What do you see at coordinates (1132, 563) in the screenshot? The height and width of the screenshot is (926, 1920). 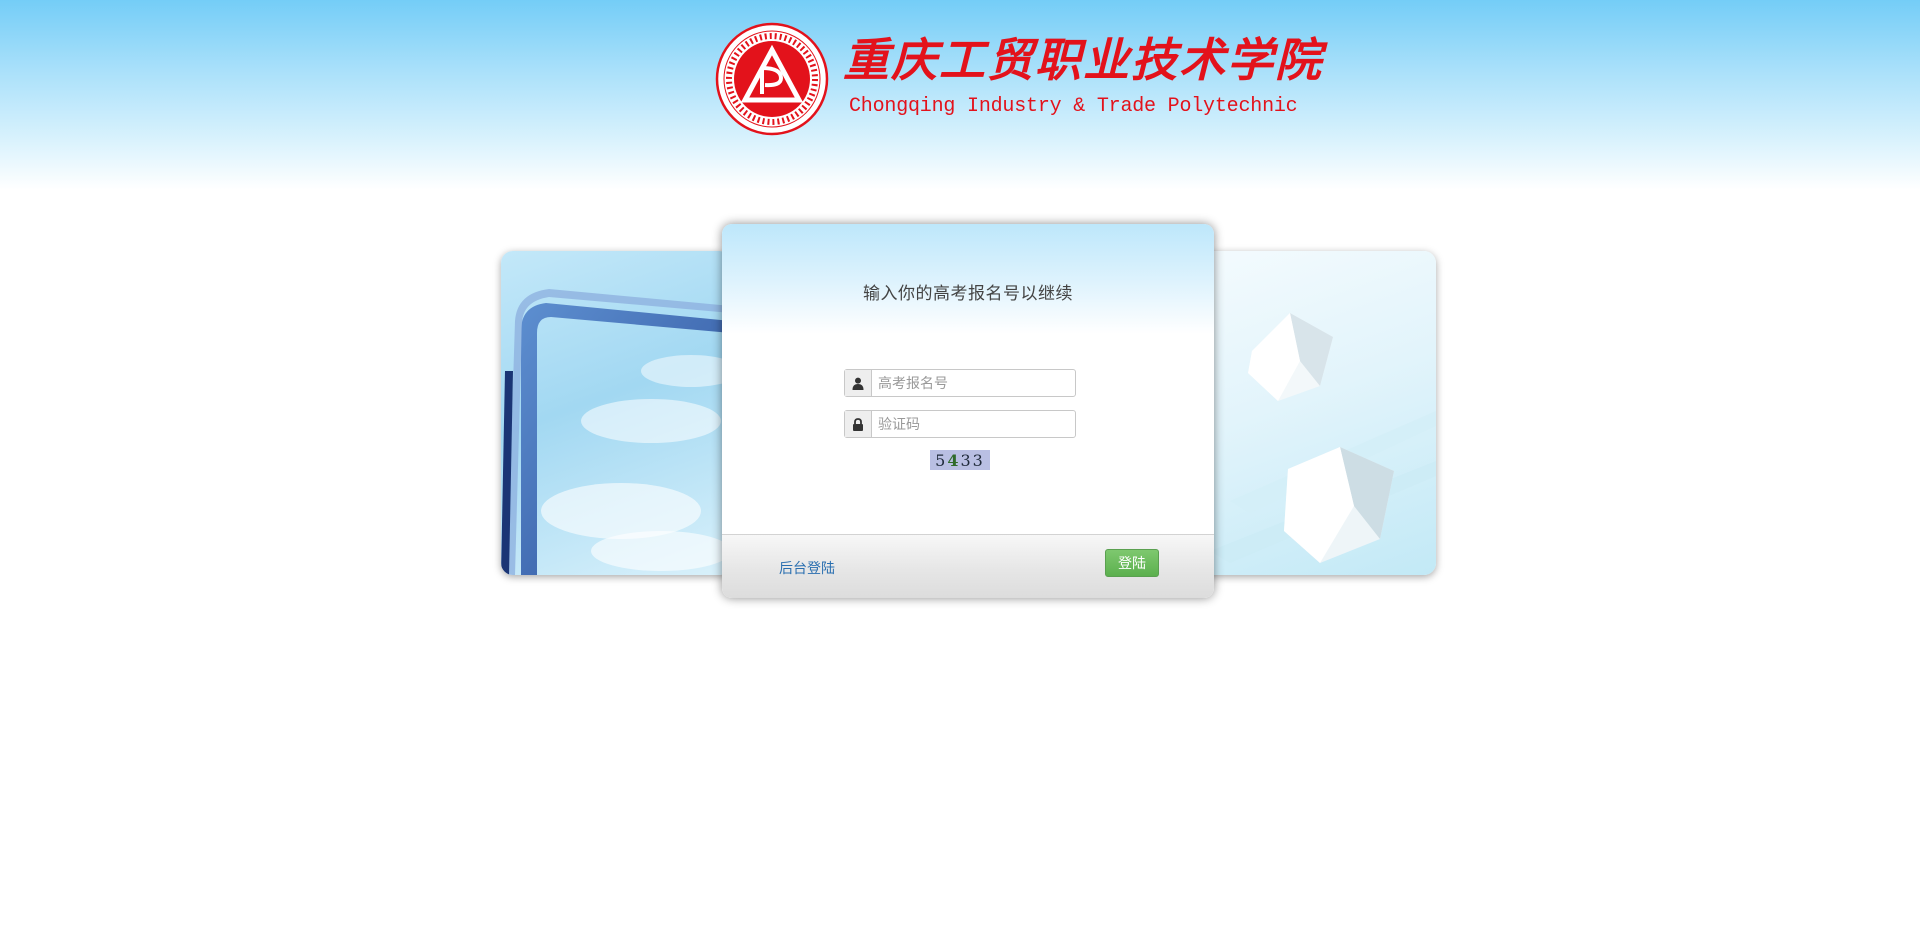 I see `login-button: 登陆` at bounding box center [1132, 563].